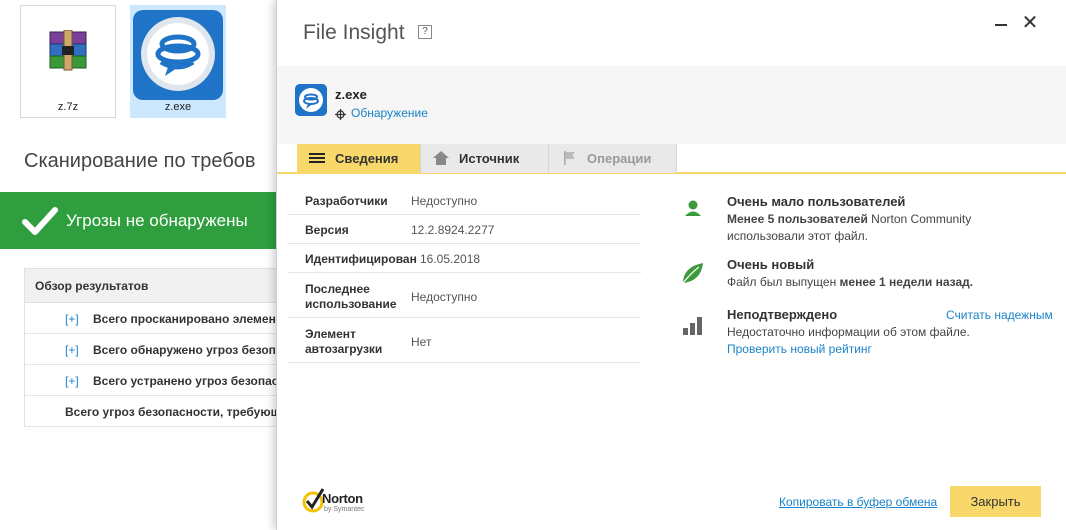 The image size is (1066, 530). I want to click on tab-operations: Операции, so click(613, 158).